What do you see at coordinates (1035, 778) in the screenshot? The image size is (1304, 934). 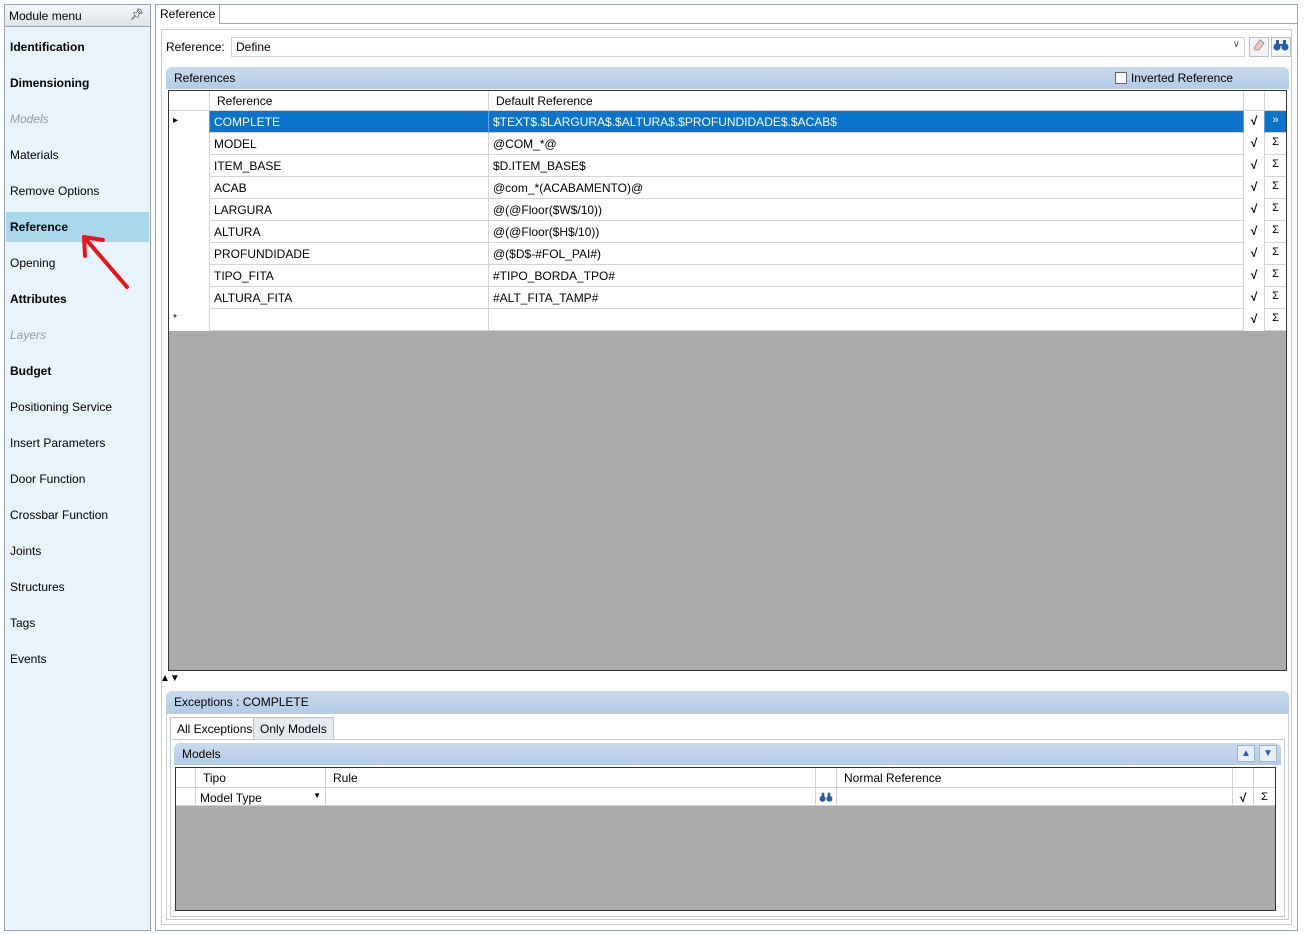 I see `col-header-normal-reference: Normal Reference` at bounding box center [1035, 778].